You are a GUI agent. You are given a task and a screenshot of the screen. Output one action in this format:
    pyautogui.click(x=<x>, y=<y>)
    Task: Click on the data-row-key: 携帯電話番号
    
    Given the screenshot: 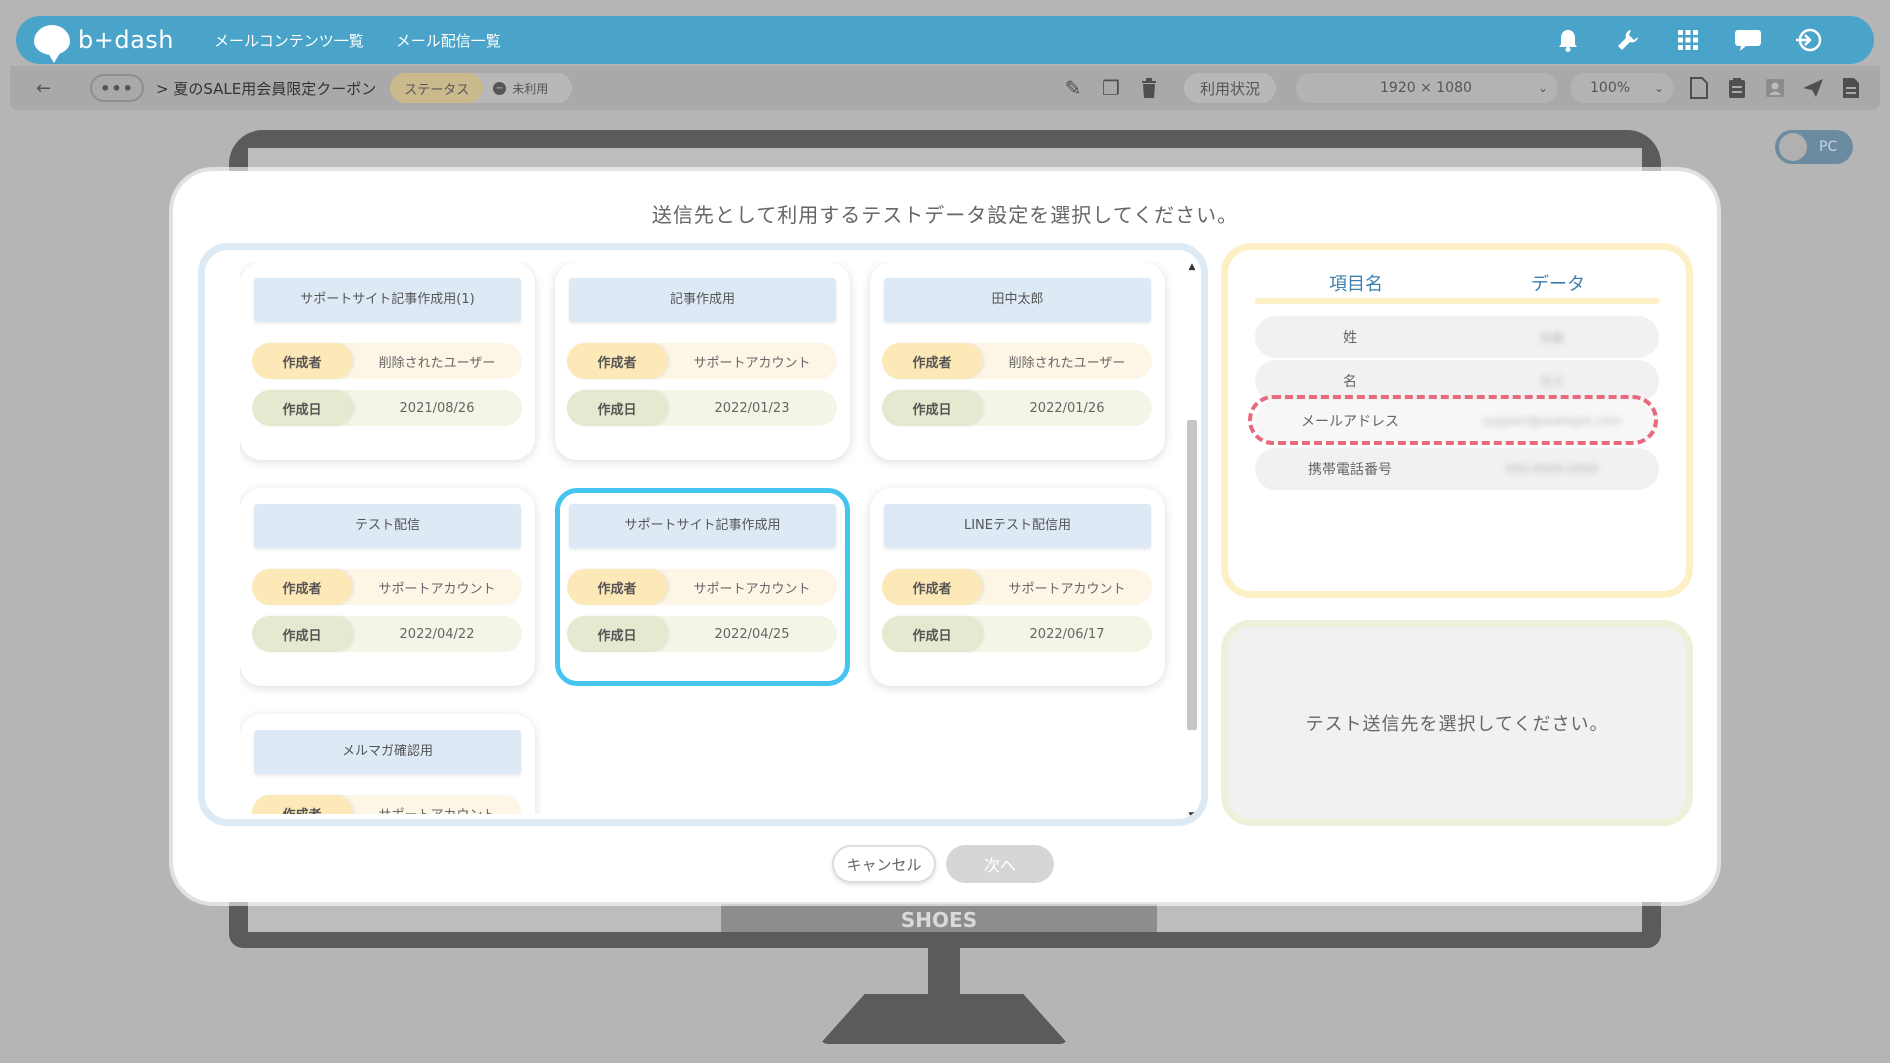 What is the action you would take?
    pyautogui.click(x=1350, y=470)
    